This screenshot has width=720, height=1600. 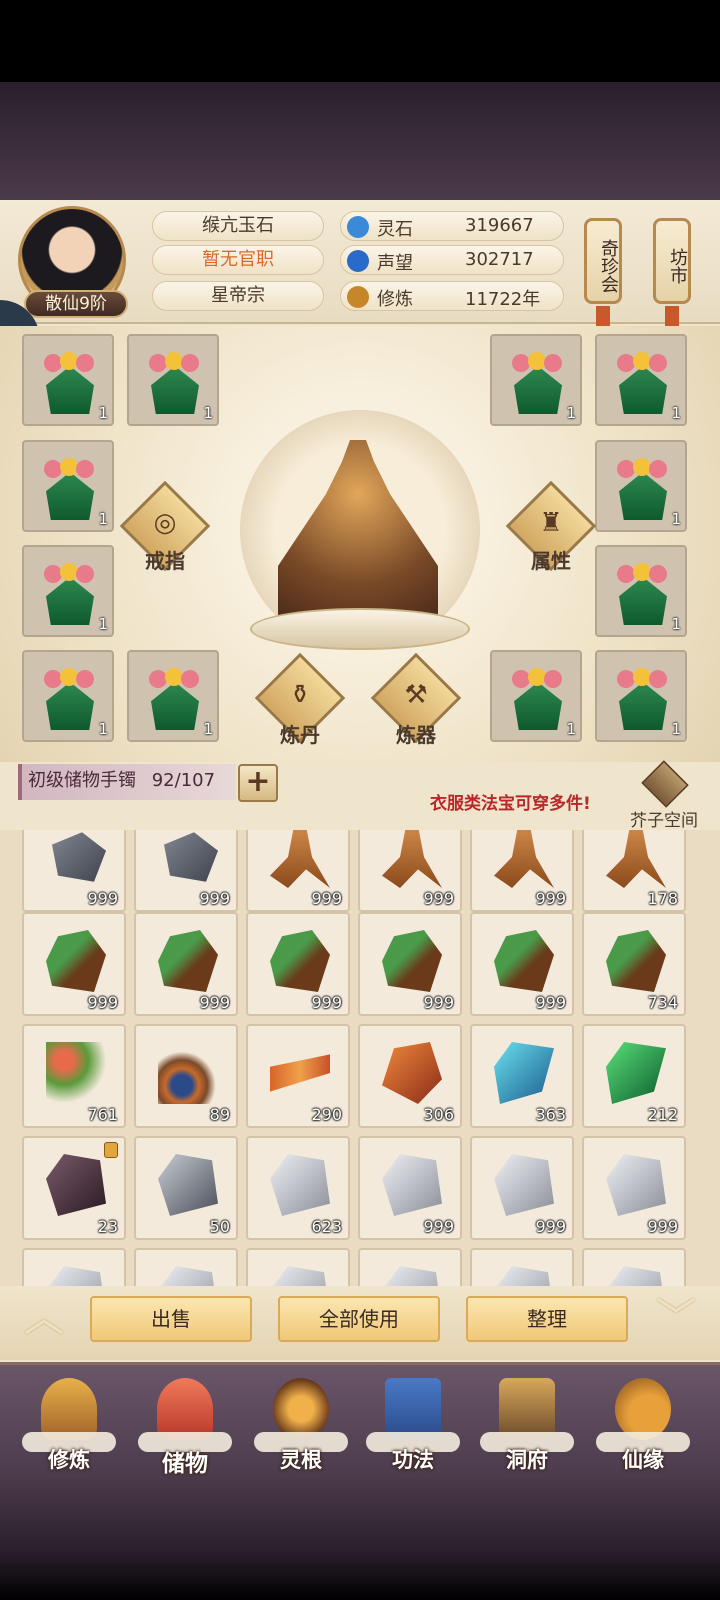 What do you see at coordinates (634, 871) in the screenshot?
I see `inventory-slot: 178` at bounding box center [634, 871].